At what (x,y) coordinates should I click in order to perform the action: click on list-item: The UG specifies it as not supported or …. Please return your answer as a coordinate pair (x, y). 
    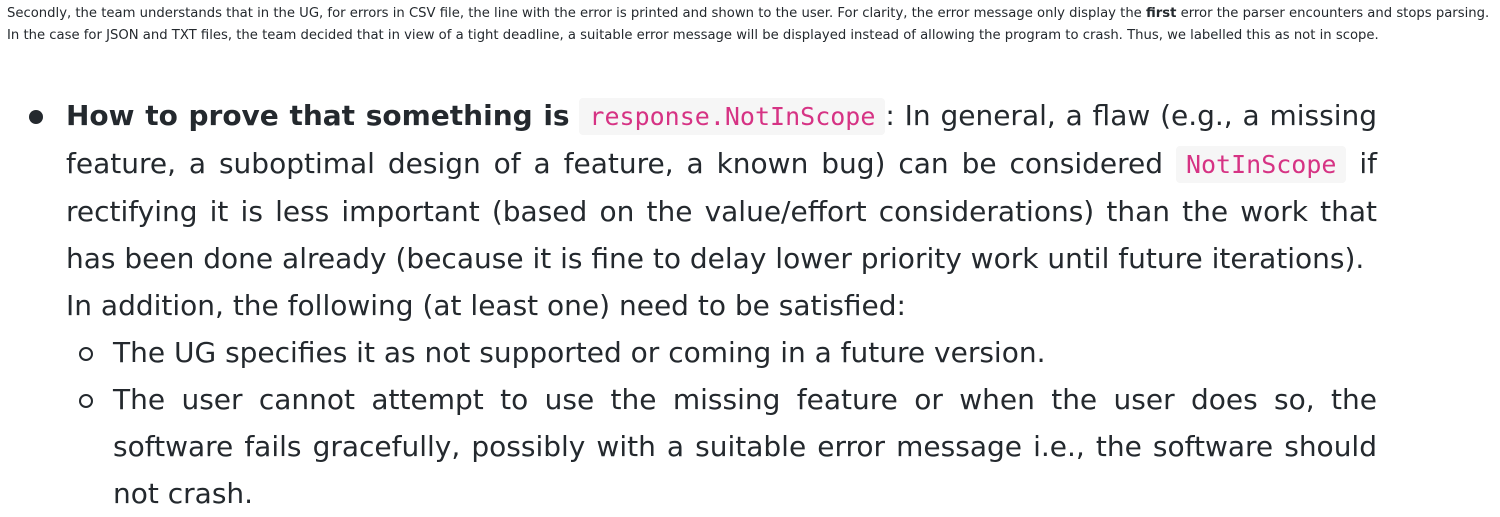
    Looking at the image, I should click on (721, 352).